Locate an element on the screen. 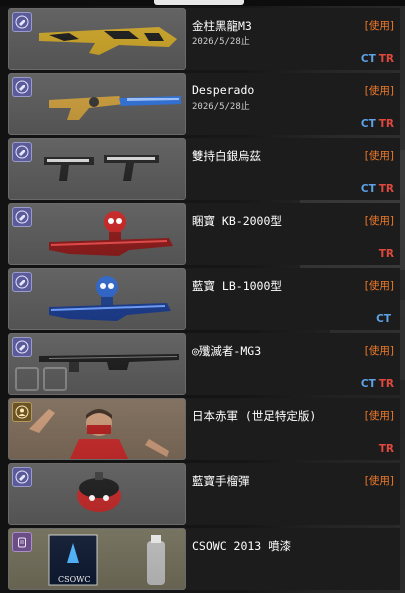 Image resolution: width=405 pixels, height=593 pixels. csowc-logo-text: CSOWC is located at coordinates (74, 579).